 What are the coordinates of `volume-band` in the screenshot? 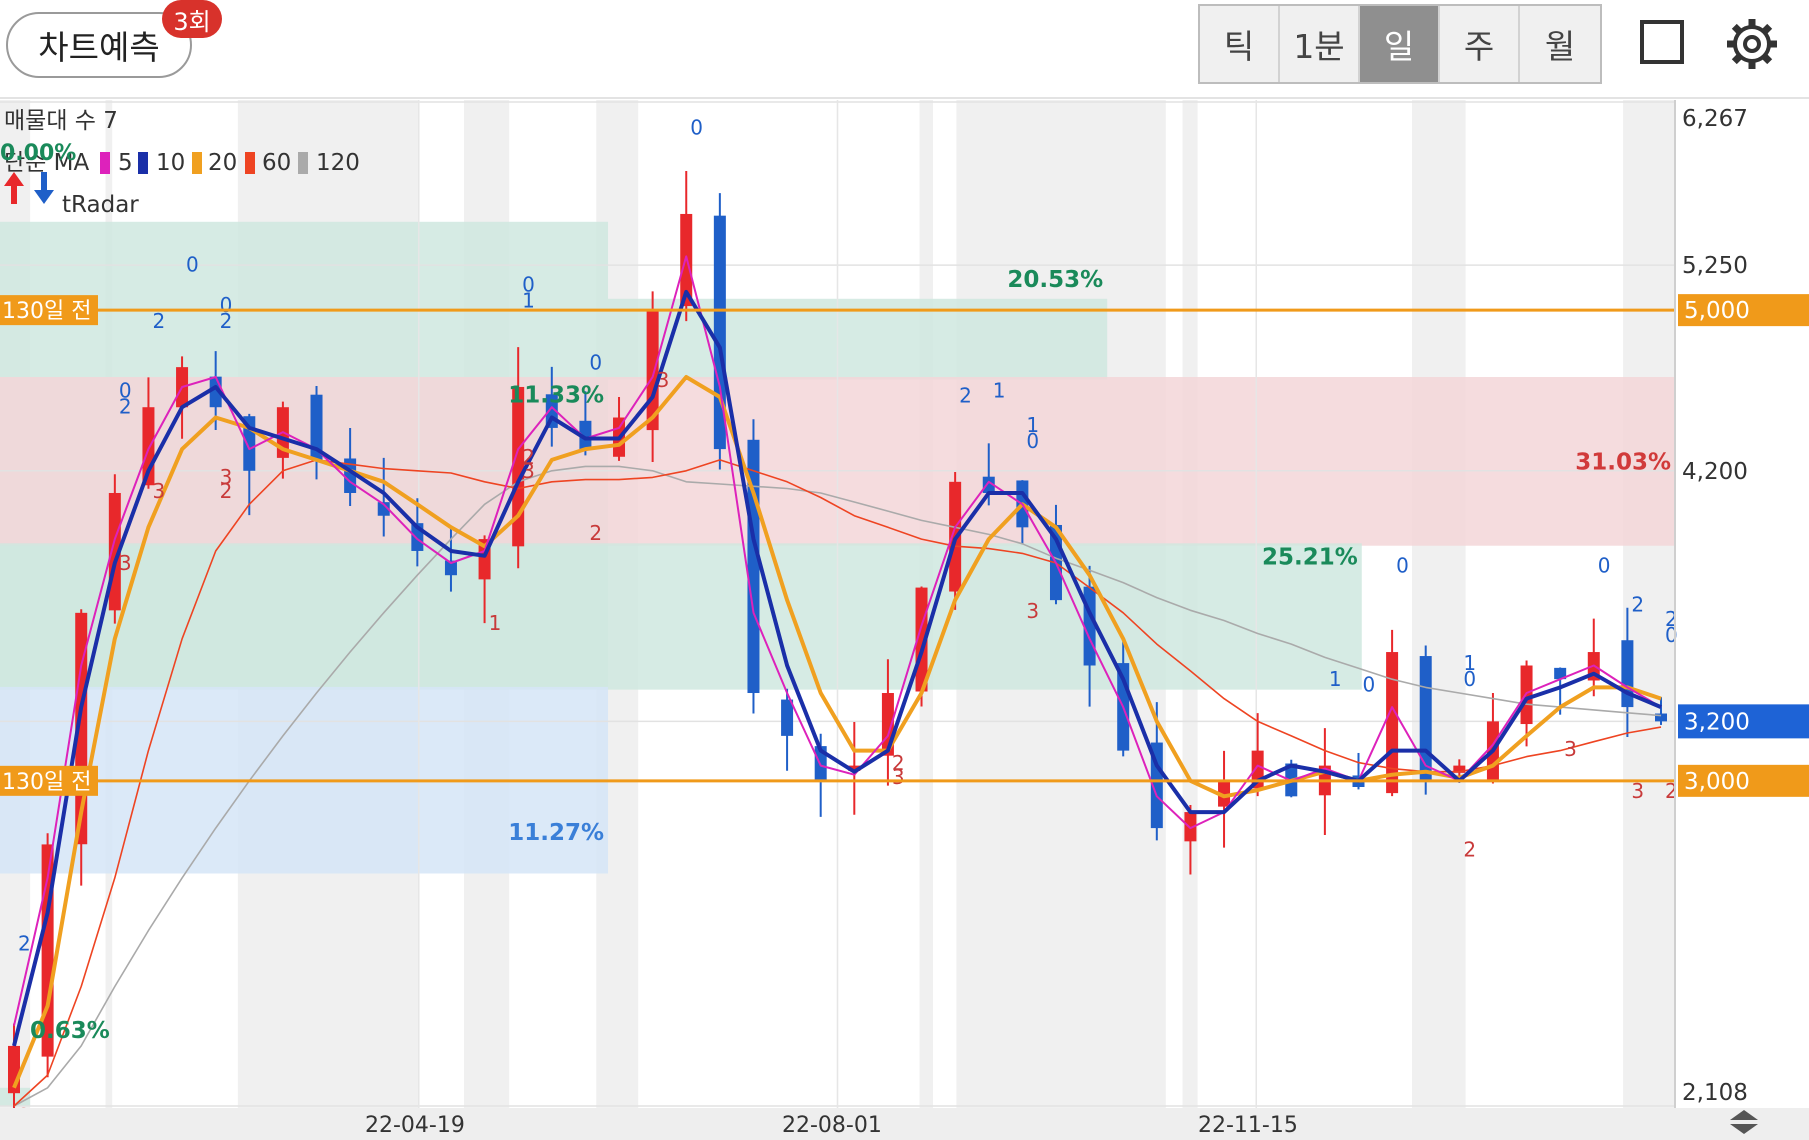 It's located at (681, 616).